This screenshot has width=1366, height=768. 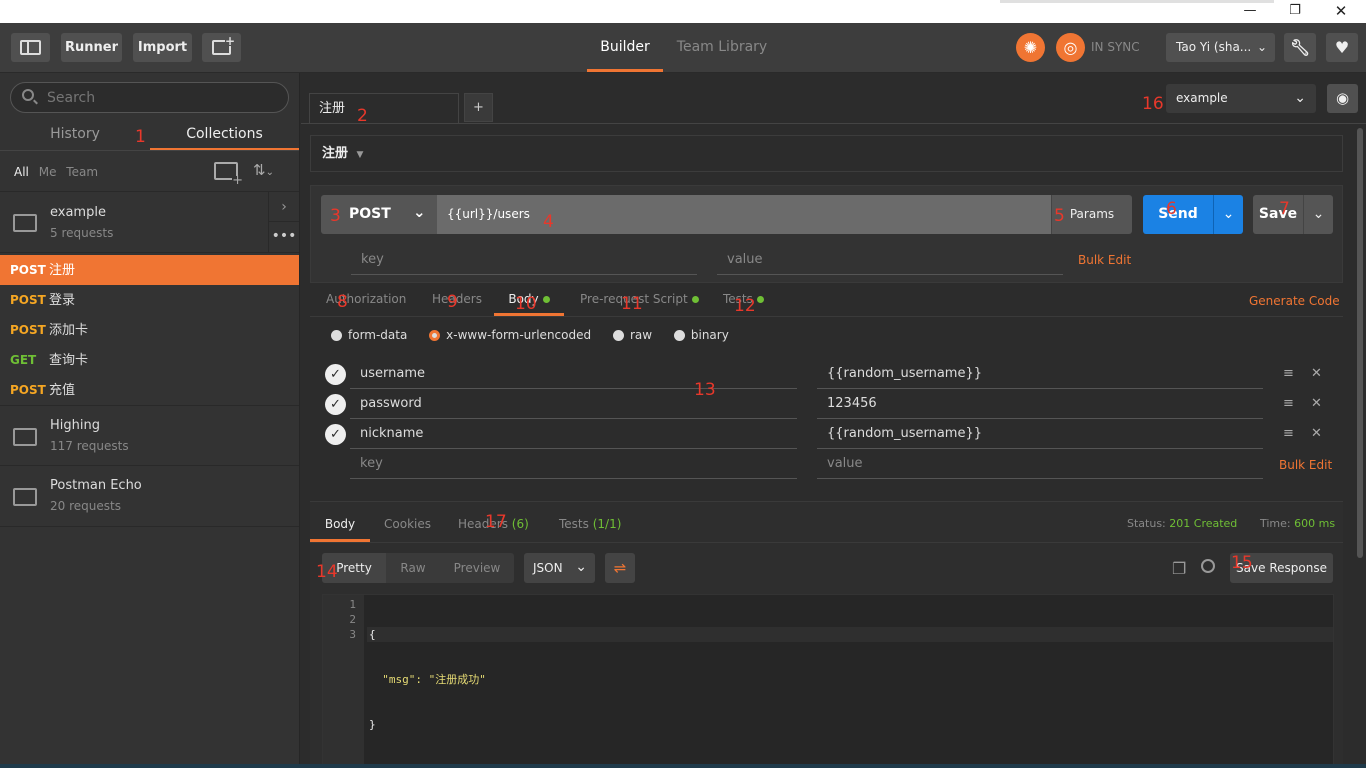 I want to click on new-param-key: key, so click(x=573, y=464).